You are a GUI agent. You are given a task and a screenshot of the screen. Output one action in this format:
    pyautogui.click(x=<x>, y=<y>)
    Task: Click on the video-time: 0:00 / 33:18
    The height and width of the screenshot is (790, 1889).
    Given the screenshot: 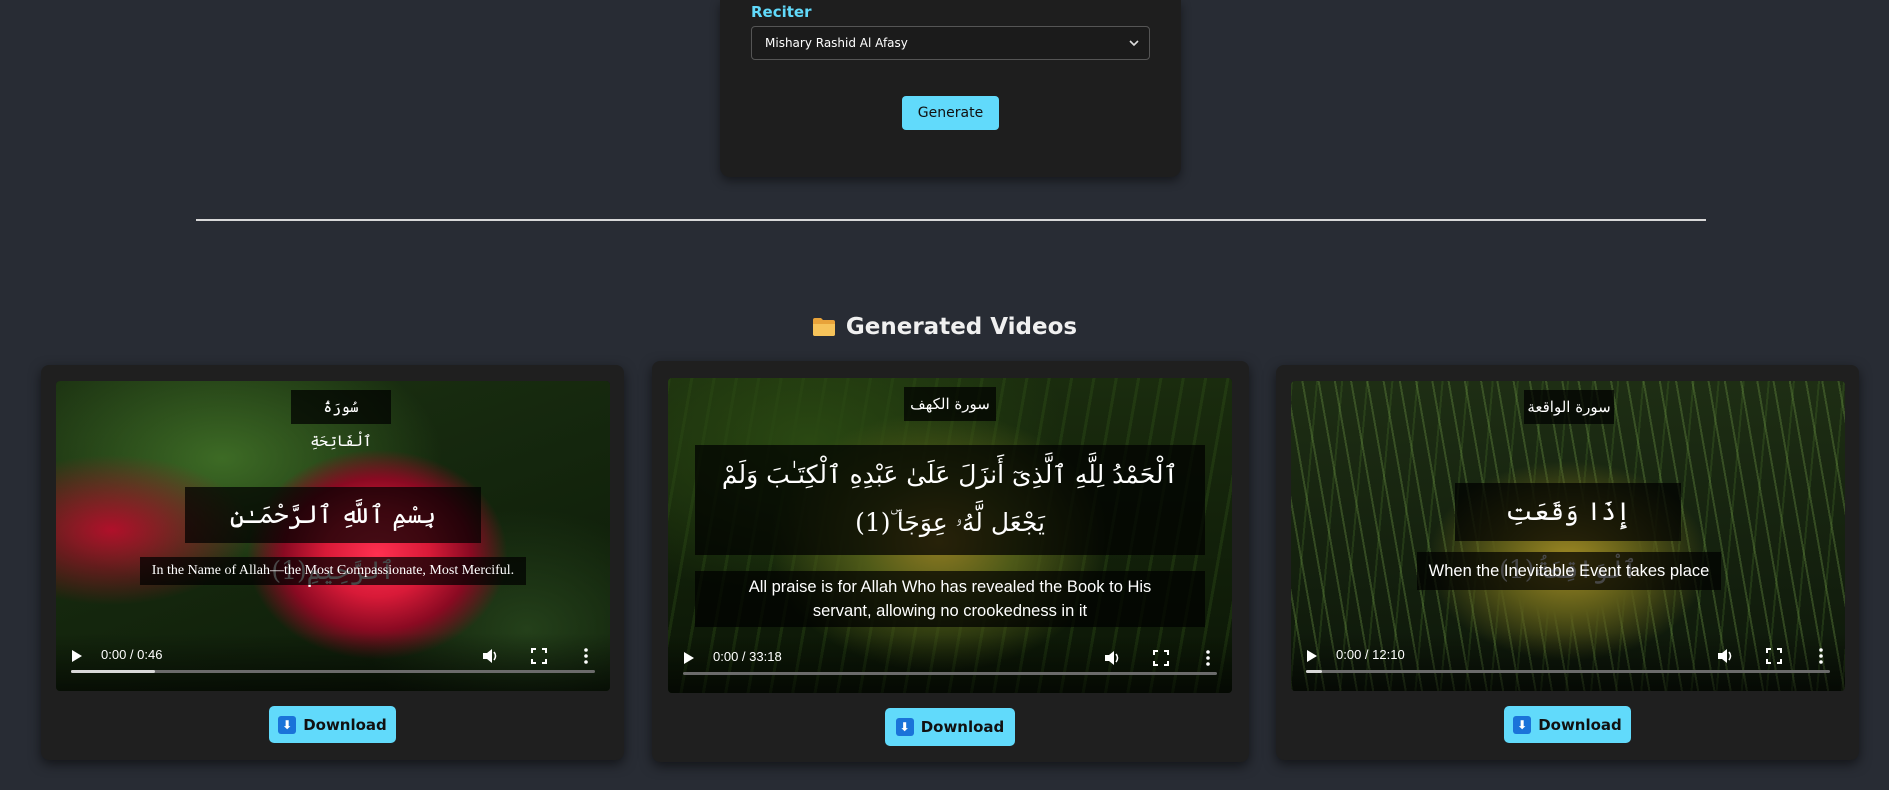 What is the action you would take?
    pyautogui.click(x=747, y=656)
    